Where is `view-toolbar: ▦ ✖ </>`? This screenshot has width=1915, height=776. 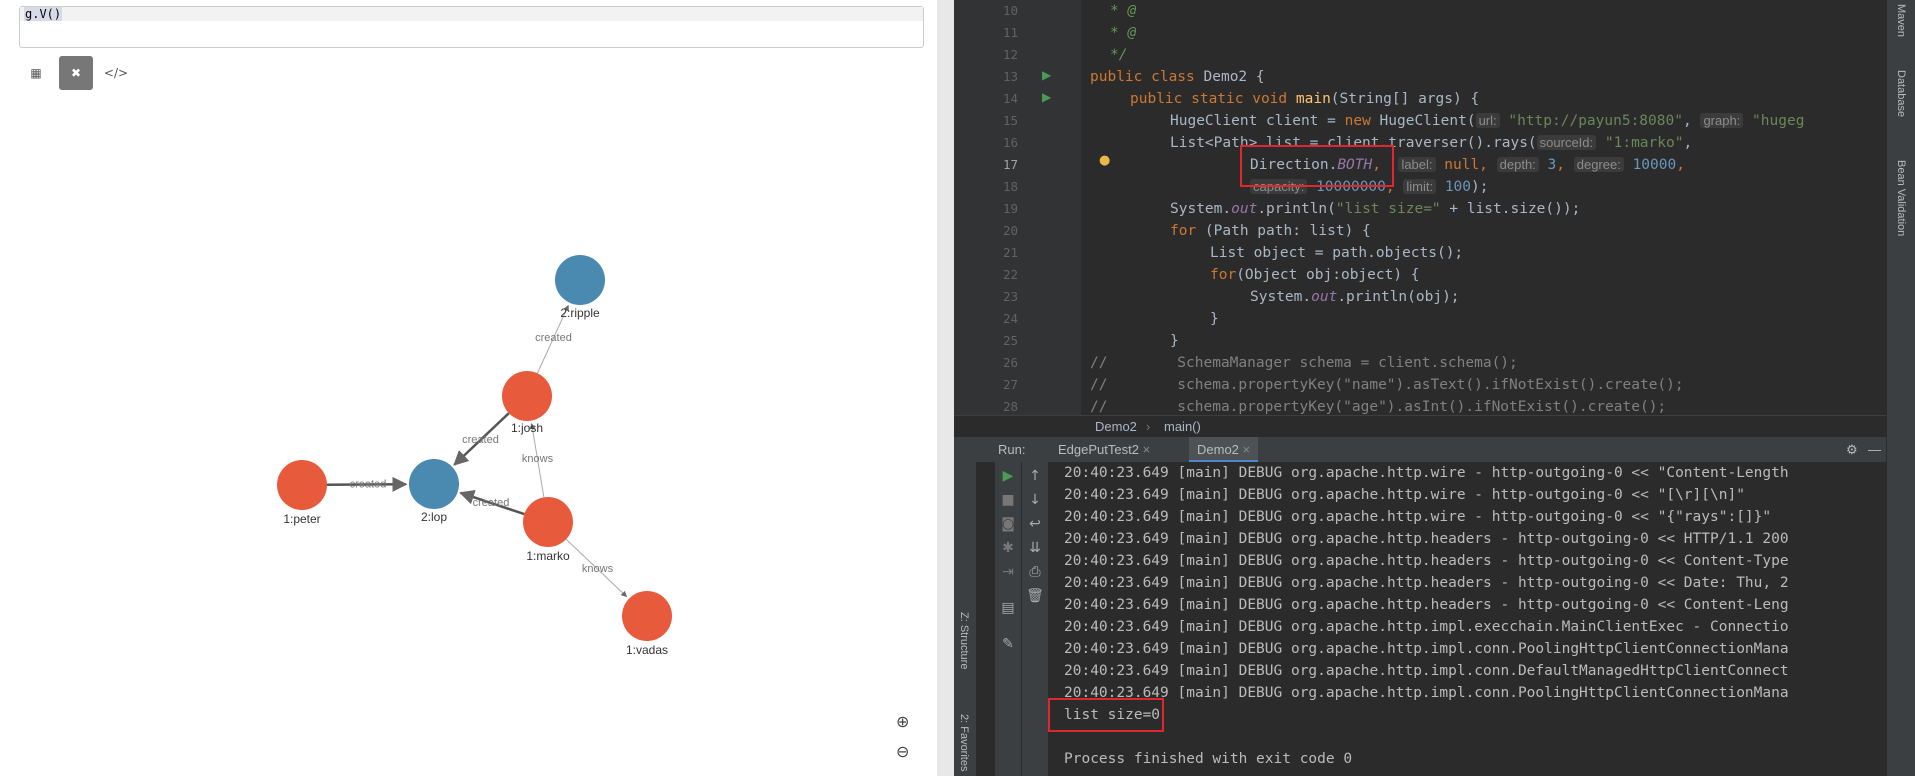
view-toolbar: ▦ ✖ </> is located at coordinates (76, 73).